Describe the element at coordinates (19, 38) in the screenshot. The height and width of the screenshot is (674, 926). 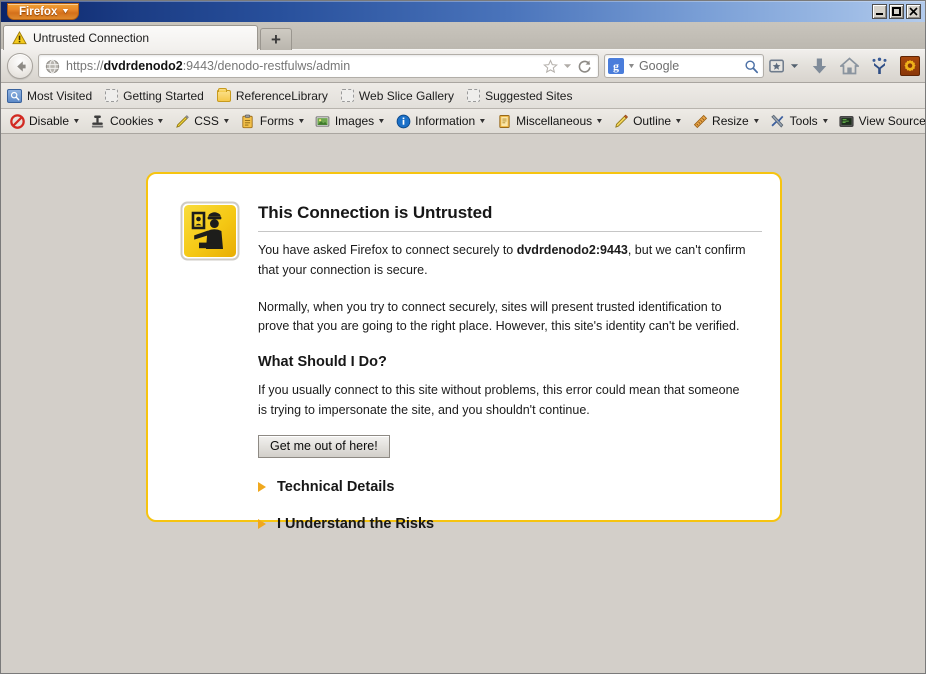
I see `warning-triangle-icon` at that location.